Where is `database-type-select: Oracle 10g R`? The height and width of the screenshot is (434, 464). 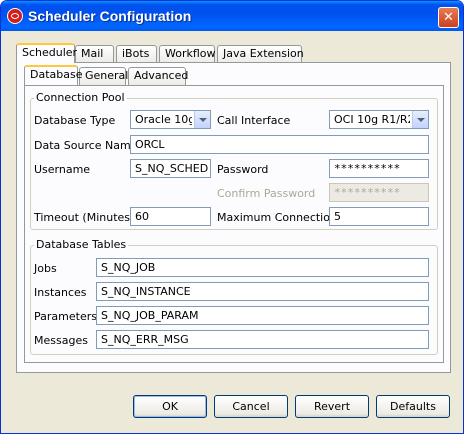 database-type-select: Oracle 10g R is located at coordinates (170, 119).